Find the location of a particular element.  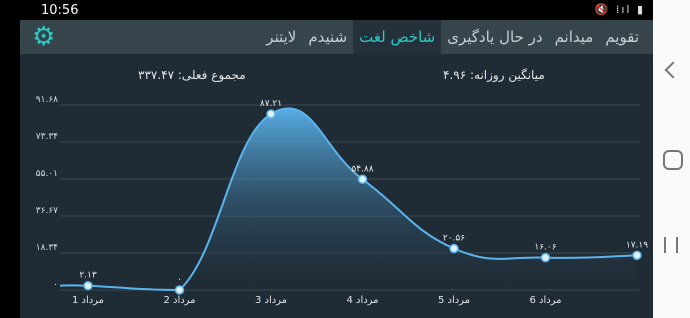

gear-icon: ⚙ is located at coordinates (45, 37).